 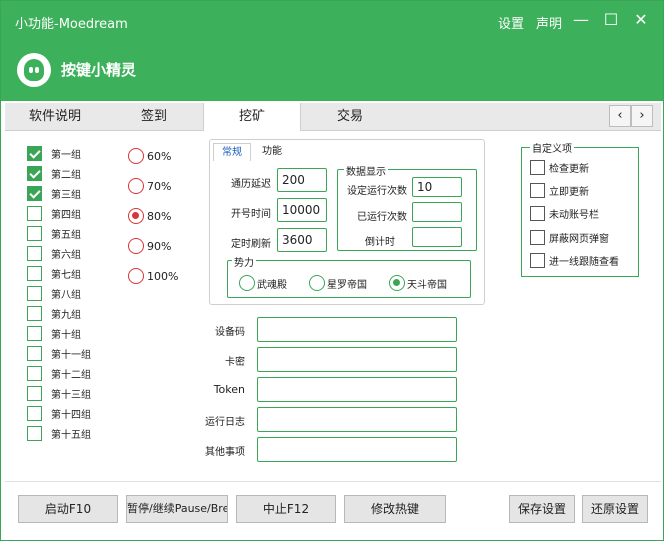 What do you see at coordinates (54, 193) in the screenshot?
I see `group-item: 第三组` at bounding box center [54, 193].